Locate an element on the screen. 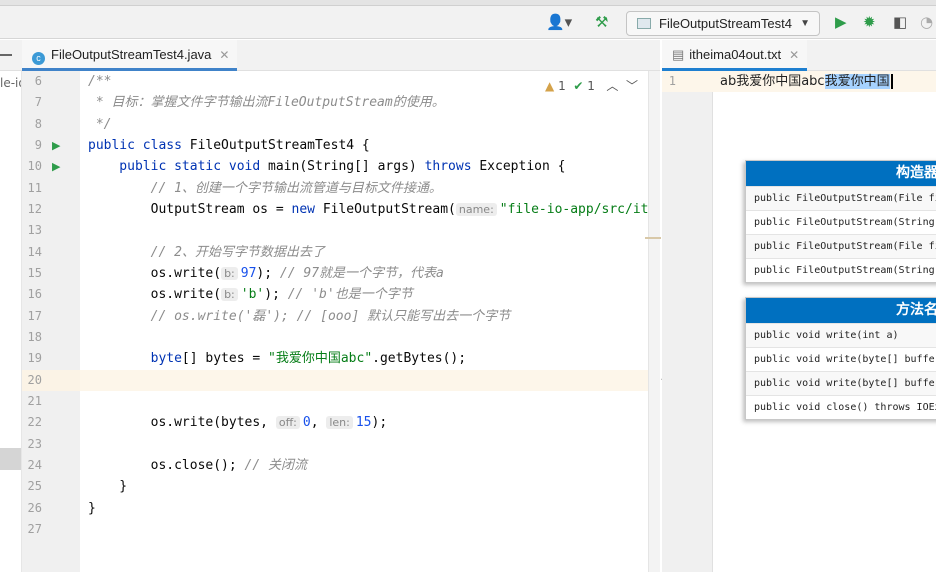  code-line: * 目标：掌握文件字节输出流FileOutputStream的使用。 is located at coordinates (266, 102).